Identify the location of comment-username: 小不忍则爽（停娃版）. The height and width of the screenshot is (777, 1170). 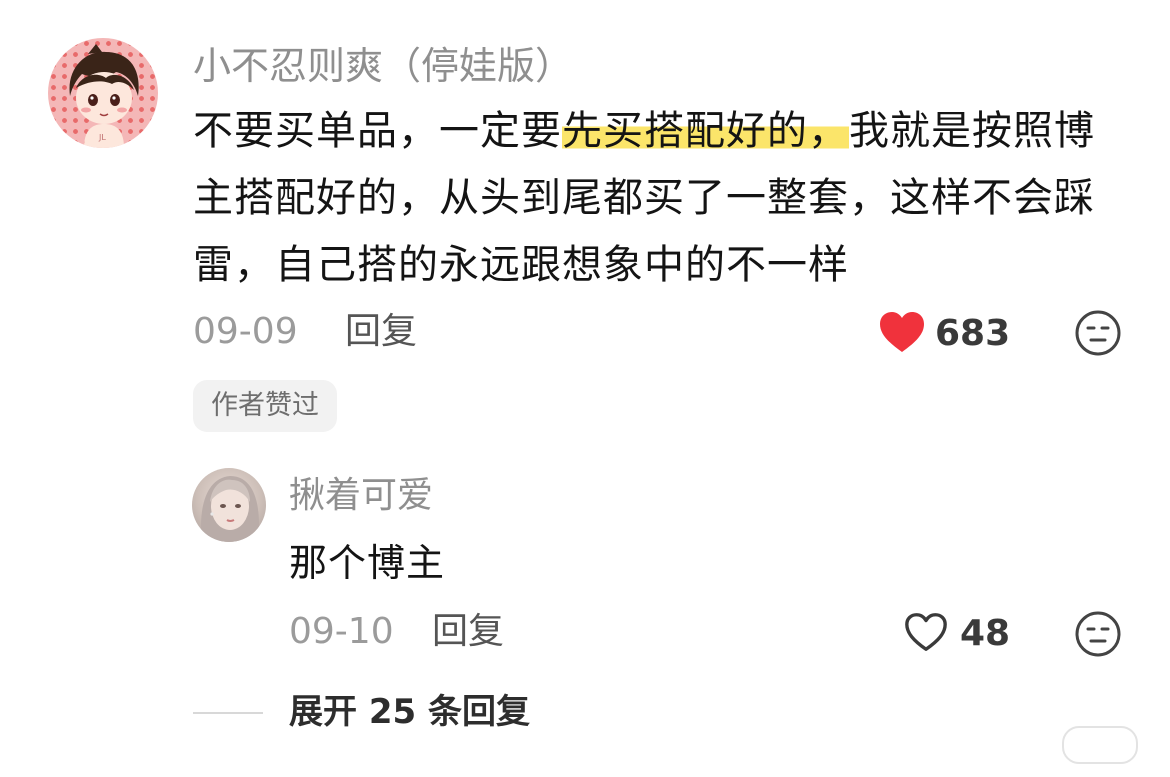
(383, 66).